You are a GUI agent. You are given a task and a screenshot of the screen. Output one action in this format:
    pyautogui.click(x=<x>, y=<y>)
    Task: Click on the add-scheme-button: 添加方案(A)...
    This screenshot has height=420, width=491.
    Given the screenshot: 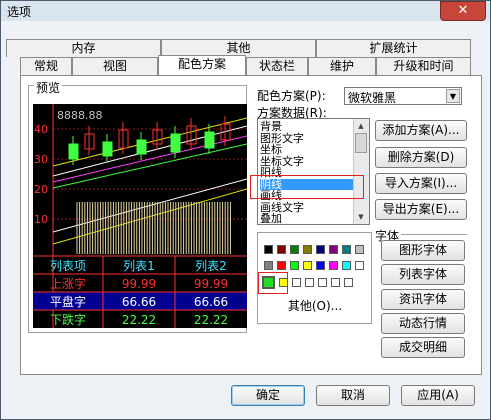 What is the action you would take?
    pyautogui.click(x=421, y=130)
    